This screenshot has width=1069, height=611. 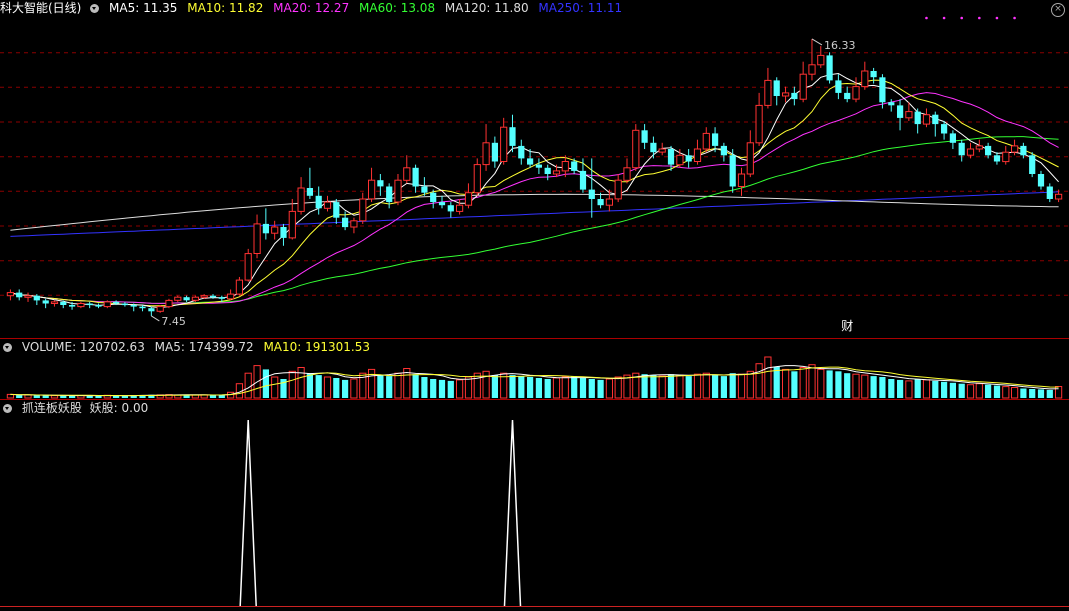 What do you see at coordinates (397, 8) in the screenshot?
I see `ma60-label: MA60: 13.08` at bounding box center [397, 8].